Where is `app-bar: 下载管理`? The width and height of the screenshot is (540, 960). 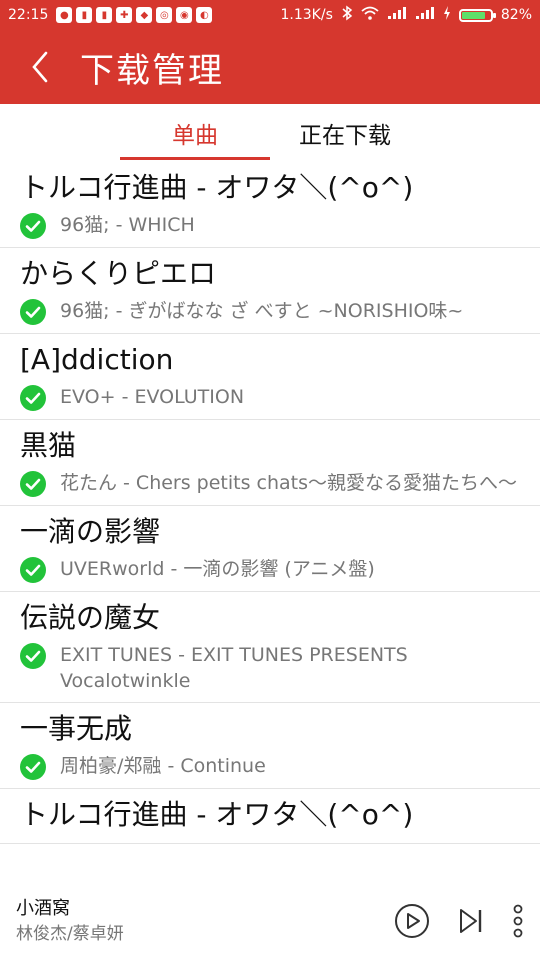 app-bar: 下载管理 is located at coordinates (270, 67).